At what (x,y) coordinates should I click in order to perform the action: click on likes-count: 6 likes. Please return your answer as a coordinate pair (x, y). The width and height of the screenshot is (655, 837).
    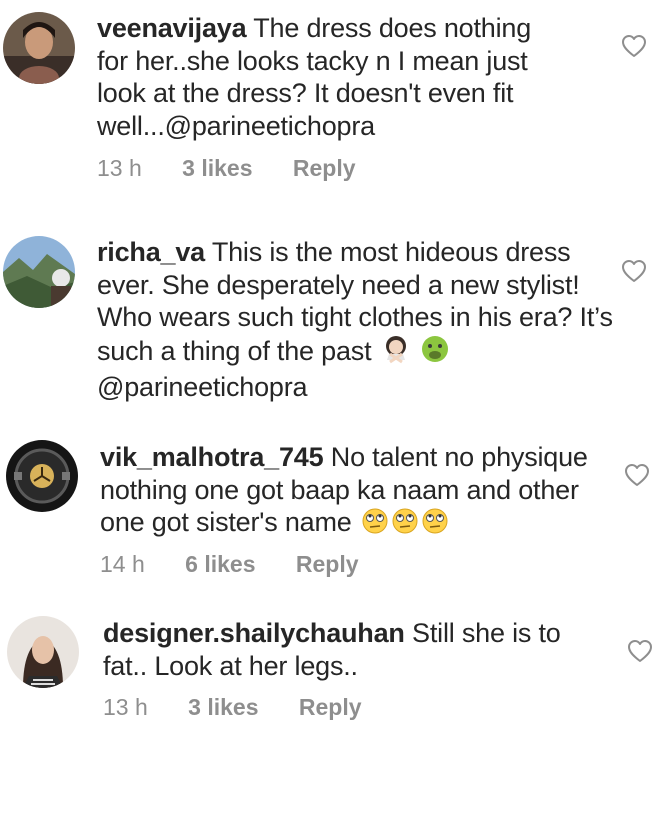
    Looking at the image, I should click on (220, 564).